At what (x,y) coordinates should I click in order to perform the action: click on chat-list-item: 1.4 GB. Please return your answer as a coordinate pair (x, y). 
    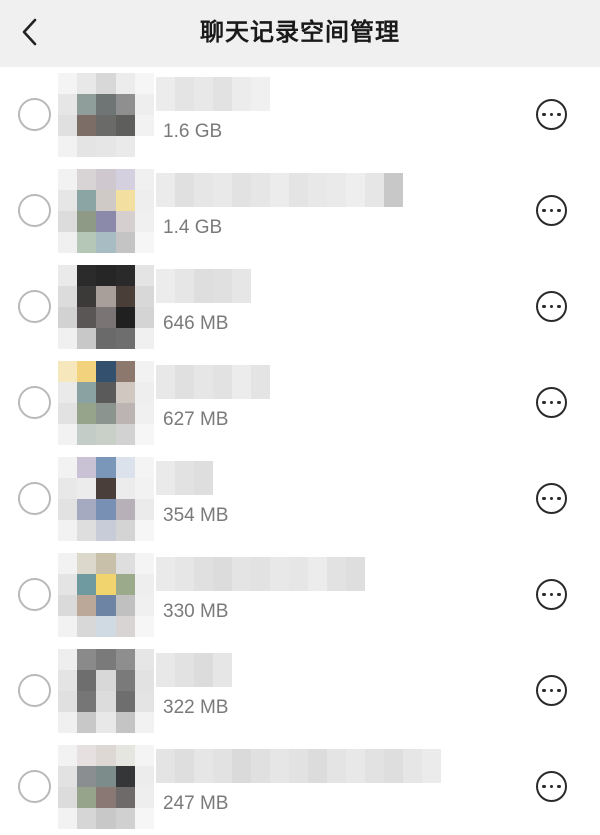
    Looking at the image, I should click on (300, 211).